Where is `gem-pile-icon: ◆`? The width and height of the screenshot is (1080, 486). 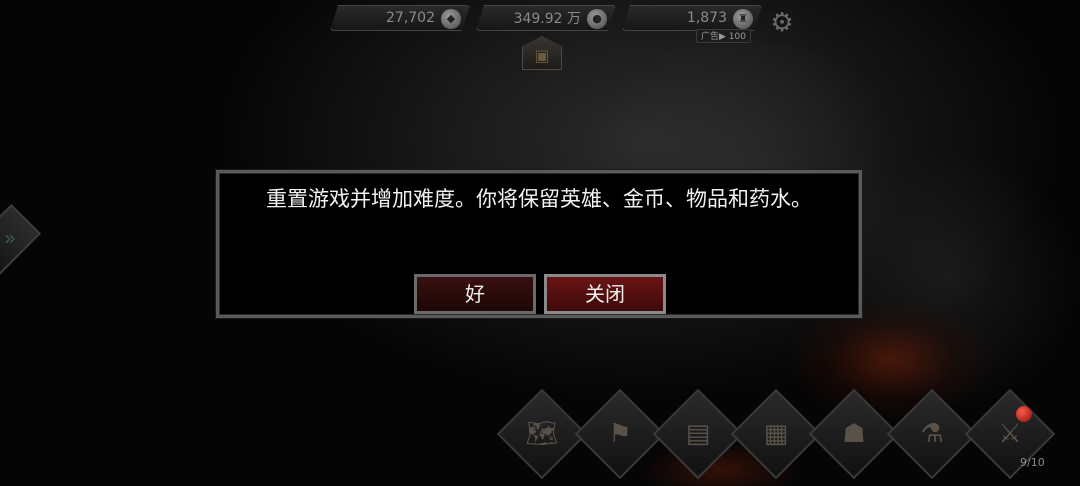 gem-pile-icon: ◆ is located at coordinates (451, 19).